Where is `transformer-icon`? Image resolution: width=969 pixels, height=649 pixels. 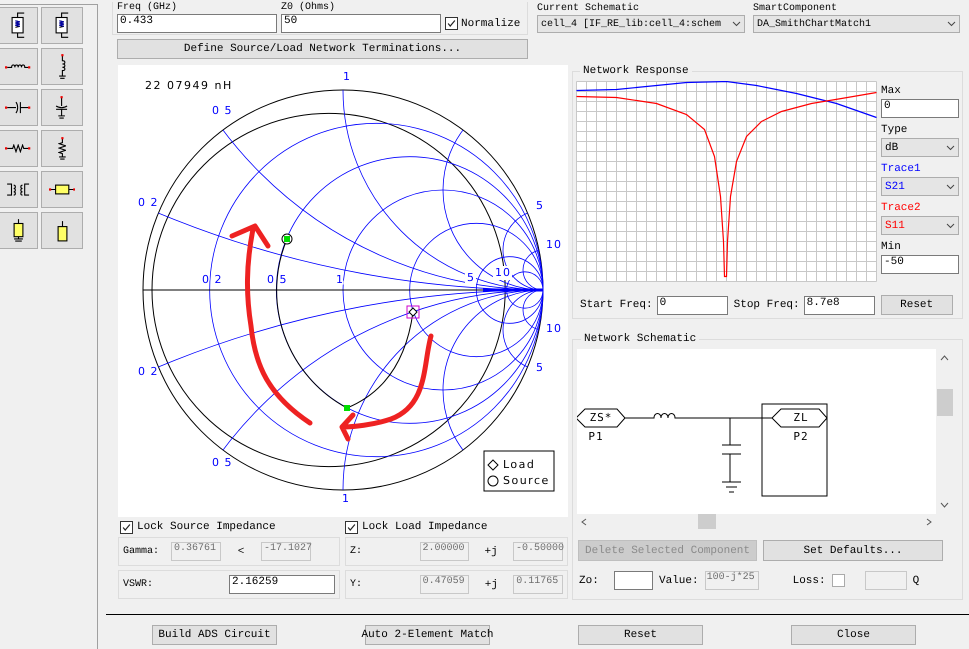
transformer-icon is located at coordinates (18, 189).